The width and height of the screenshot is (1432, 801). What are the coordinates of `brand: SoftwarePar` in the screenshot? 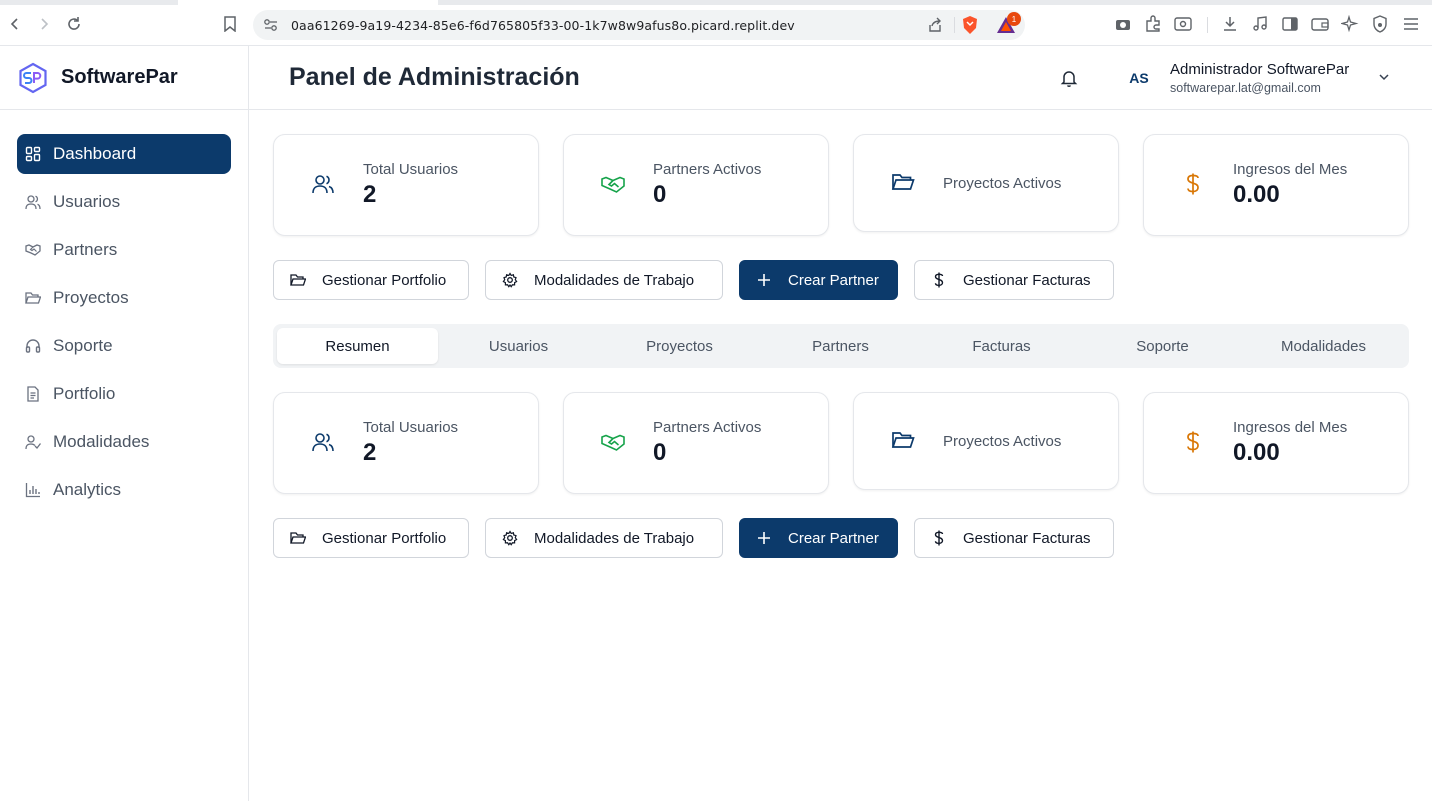 It's located at (124, 78).